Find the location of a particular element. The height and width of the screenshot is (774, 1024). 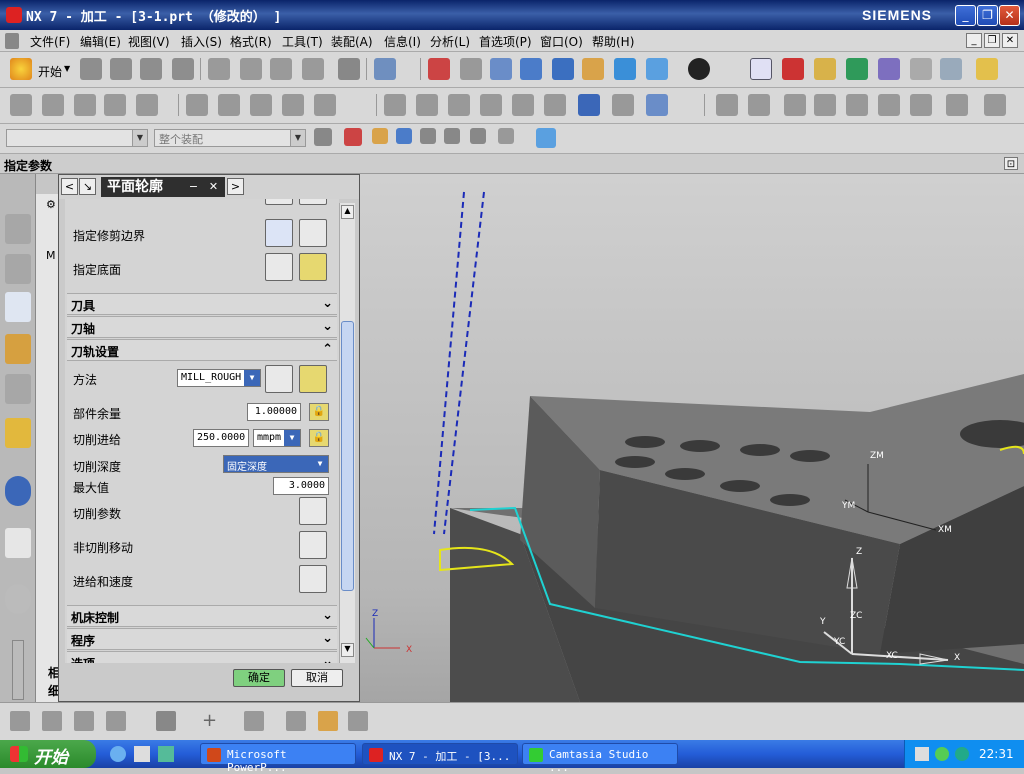

pan-icon is located at coordinates (593, 69).